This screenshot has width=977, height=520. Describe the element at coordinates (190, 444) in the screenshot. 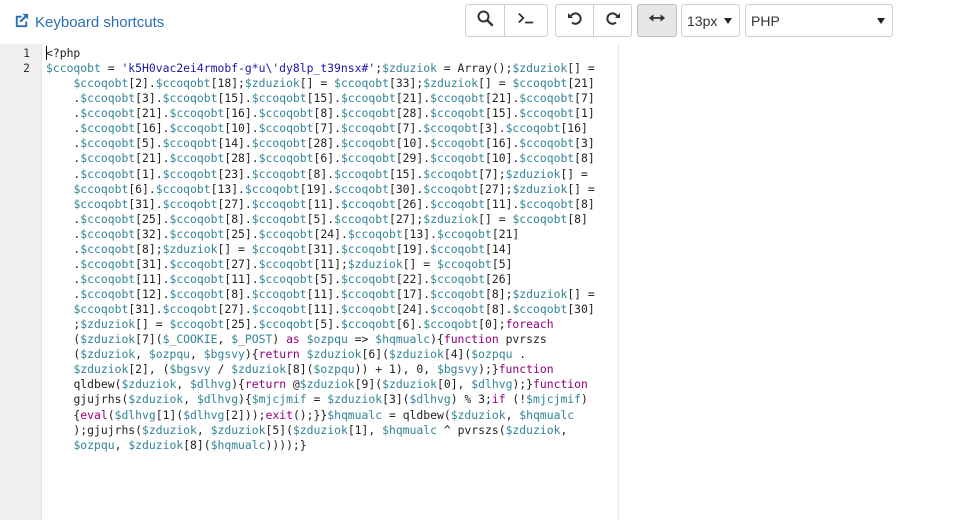

I see `code-line: $ozpqu, $zduziok[8]($hqmualc))));}` at that location.